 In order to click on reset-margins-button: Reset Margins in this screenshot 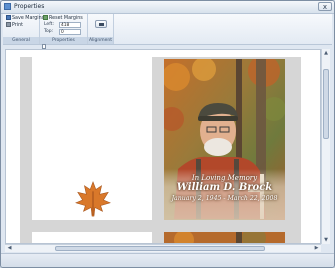, I will do `click(63, 18)`.